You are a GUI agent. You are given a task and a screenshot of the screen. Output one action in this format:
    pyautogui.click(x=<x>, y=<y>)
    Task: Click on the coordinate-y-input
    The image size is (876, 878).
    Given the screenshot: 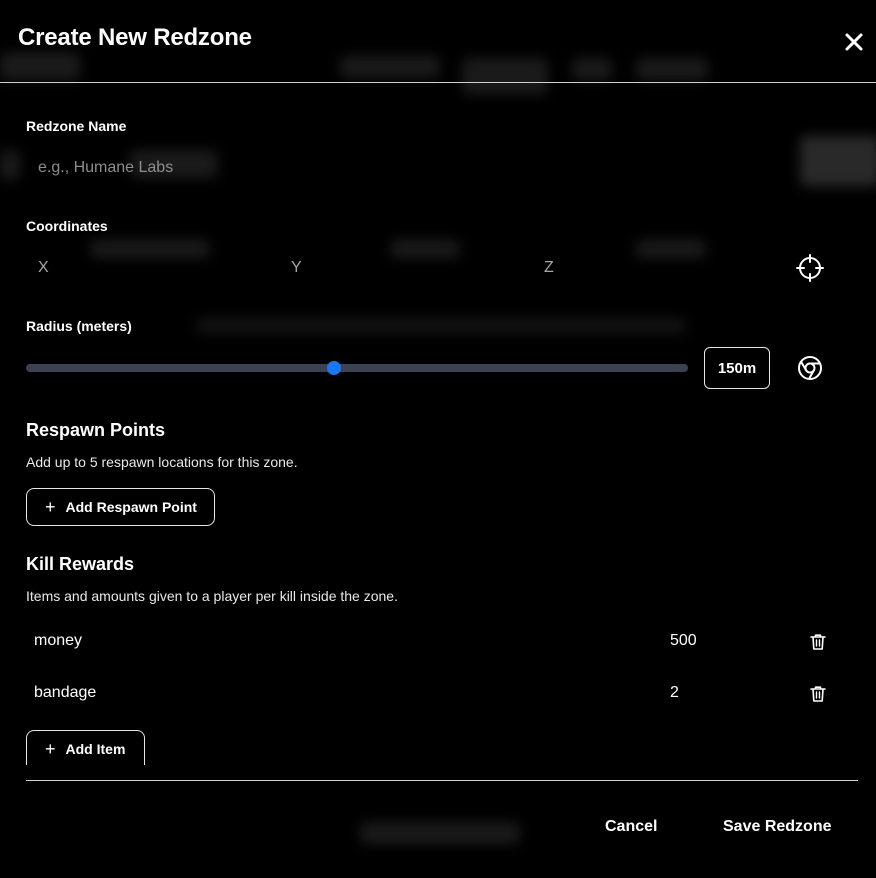 What is the action you would take?
    pyautogui.click(x=394, y=268)
    